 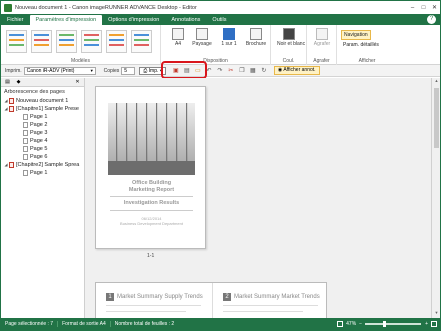 I want to click on print-button: ⎙ Imp. ▾, so click(x=152, y=70).